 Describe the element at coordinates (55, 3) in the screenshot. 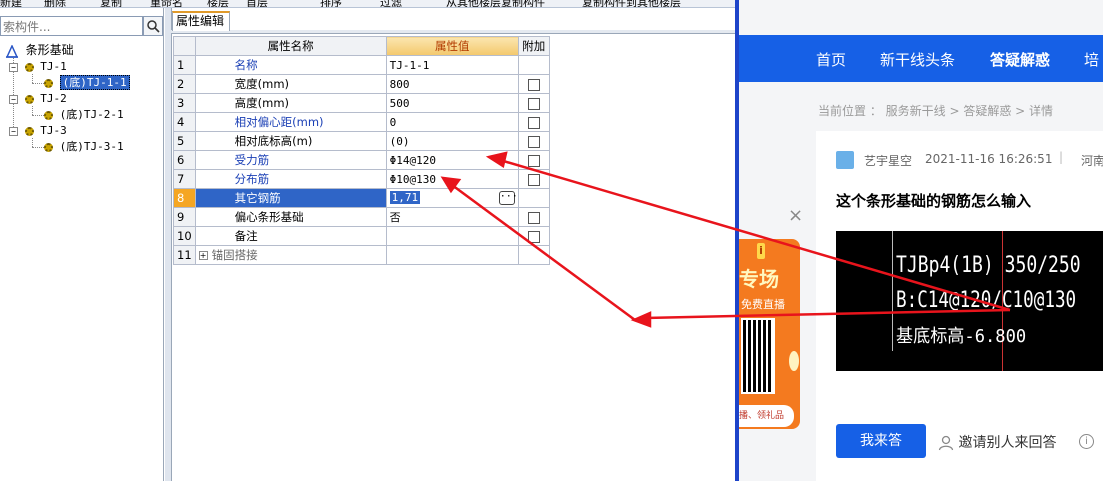

I see `toolbar-delete-button: 删除` at that location.